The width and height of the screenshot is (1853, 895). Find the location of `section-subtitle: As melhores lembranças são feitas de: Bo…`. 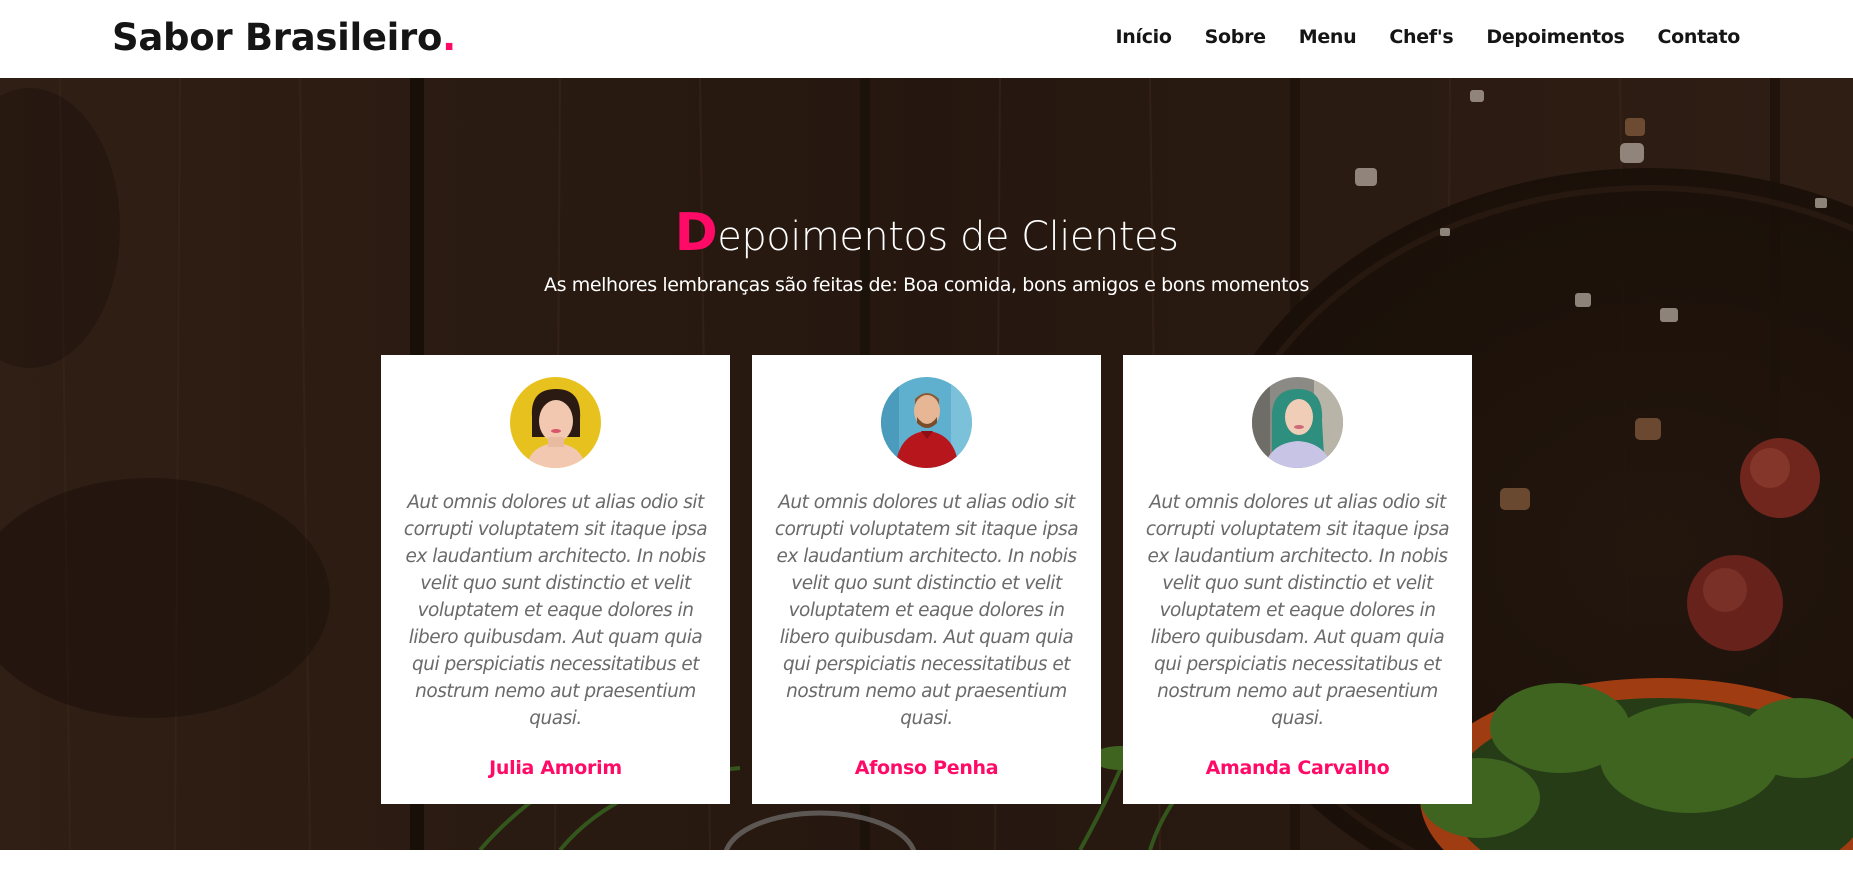

section-subtitle: As melhores lembranças são feitas de: Bo… is located at coordinates (926, 285).